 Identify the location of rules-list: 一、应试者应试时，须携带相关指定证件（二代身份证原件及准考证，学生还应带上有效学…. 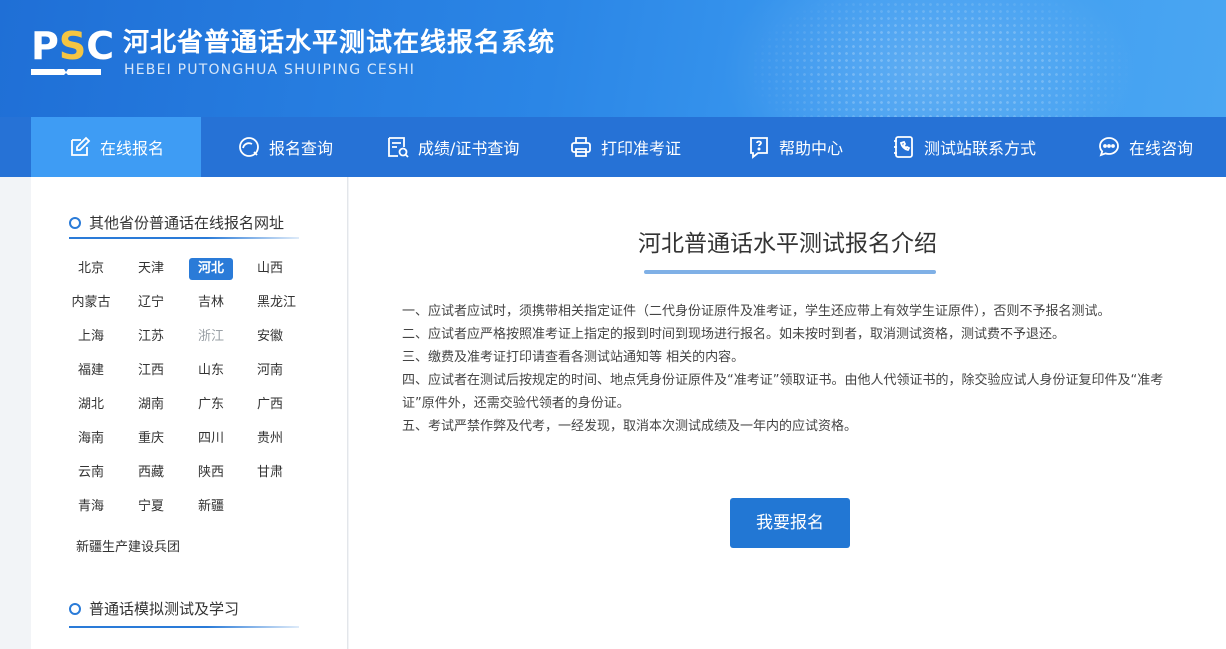
(797, 369).